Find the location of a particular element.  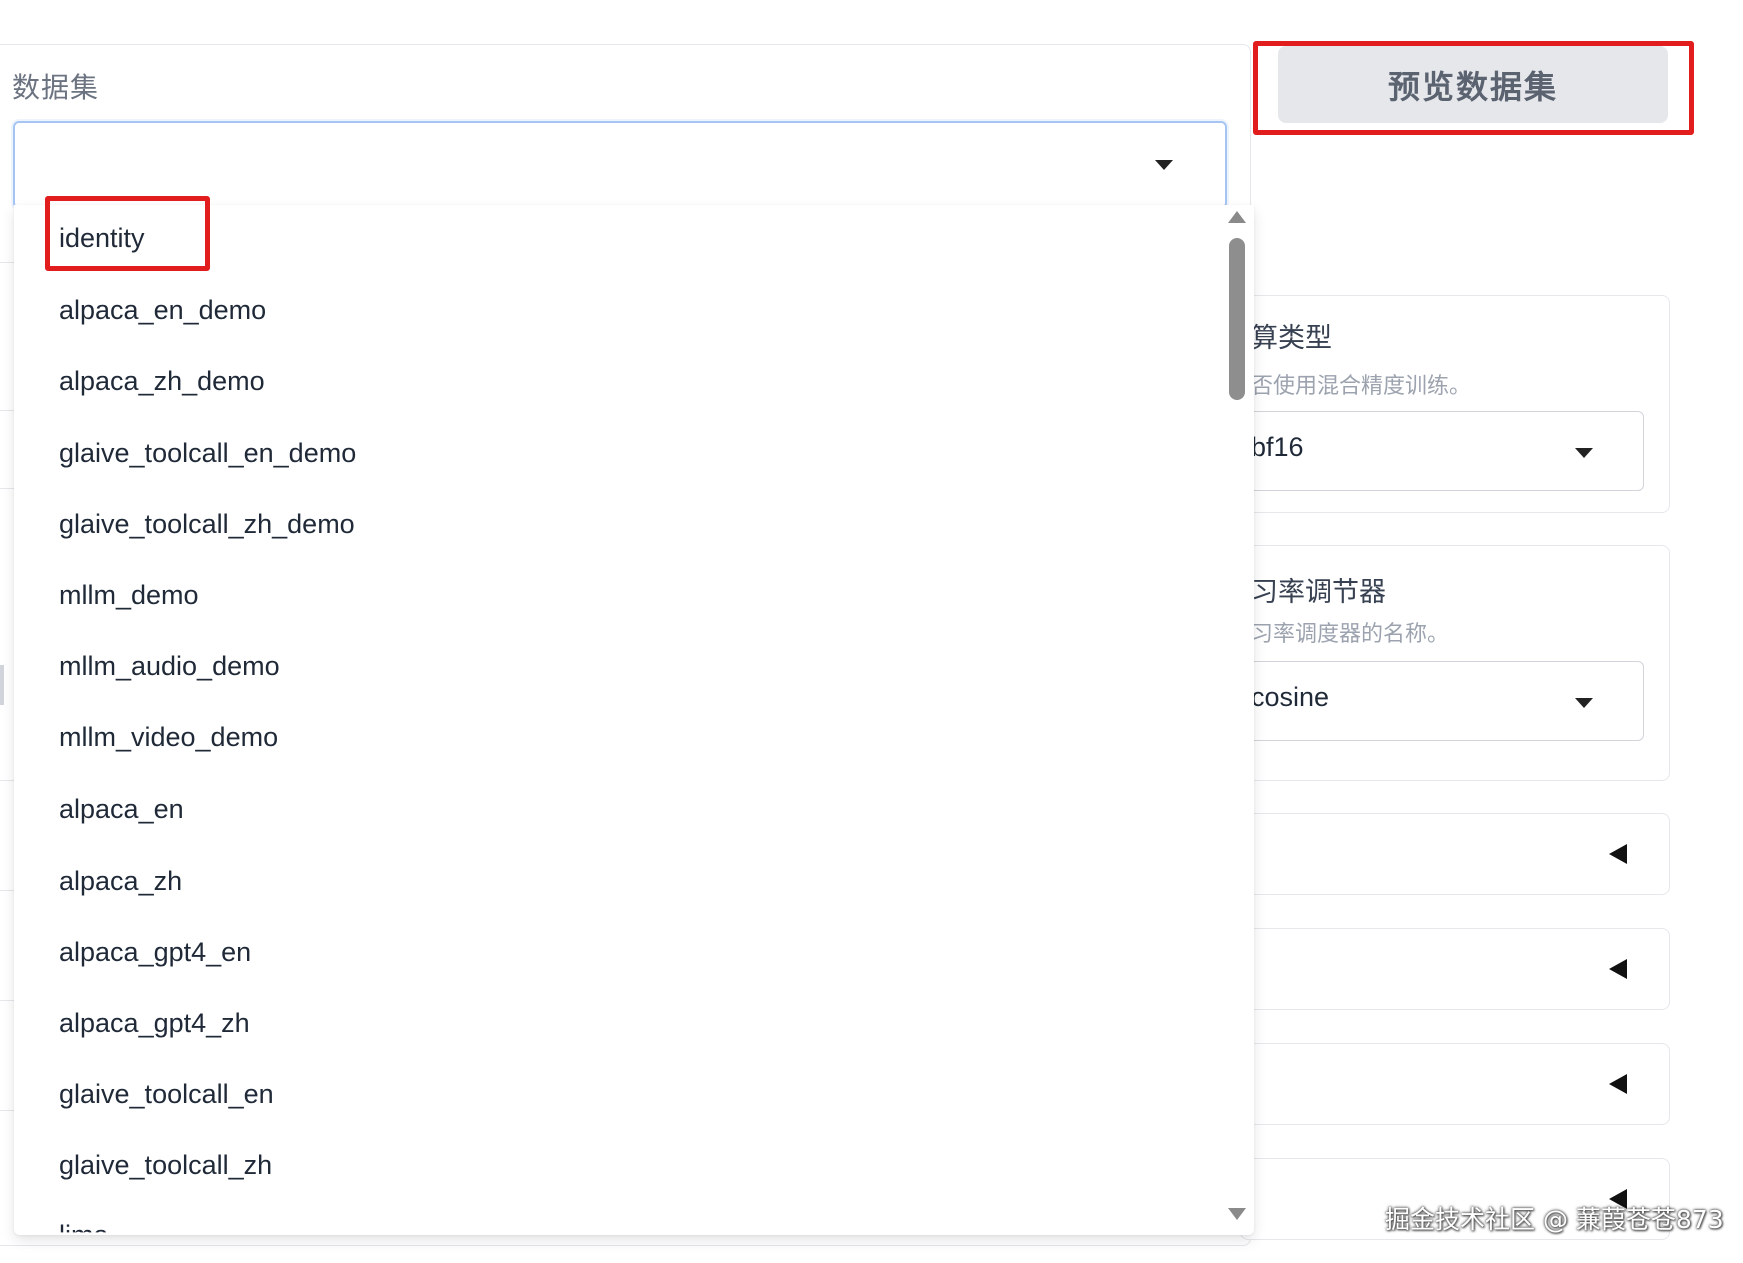

compute-type-title: 算类型 is located at coordinates (1291, 338).